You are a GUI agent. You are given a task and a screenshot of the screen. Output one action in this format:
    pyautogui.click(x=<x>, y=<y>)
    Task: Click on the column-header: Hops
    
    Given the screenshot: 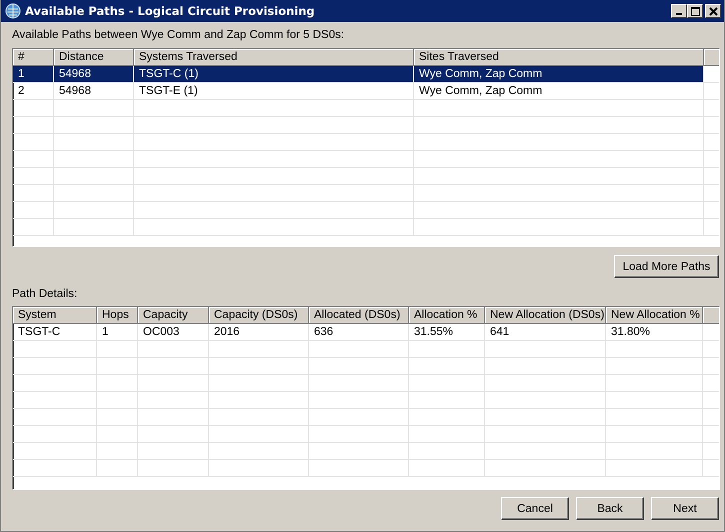 What is the action you would take?
    pyautogui.click(x=117, y=315)
    